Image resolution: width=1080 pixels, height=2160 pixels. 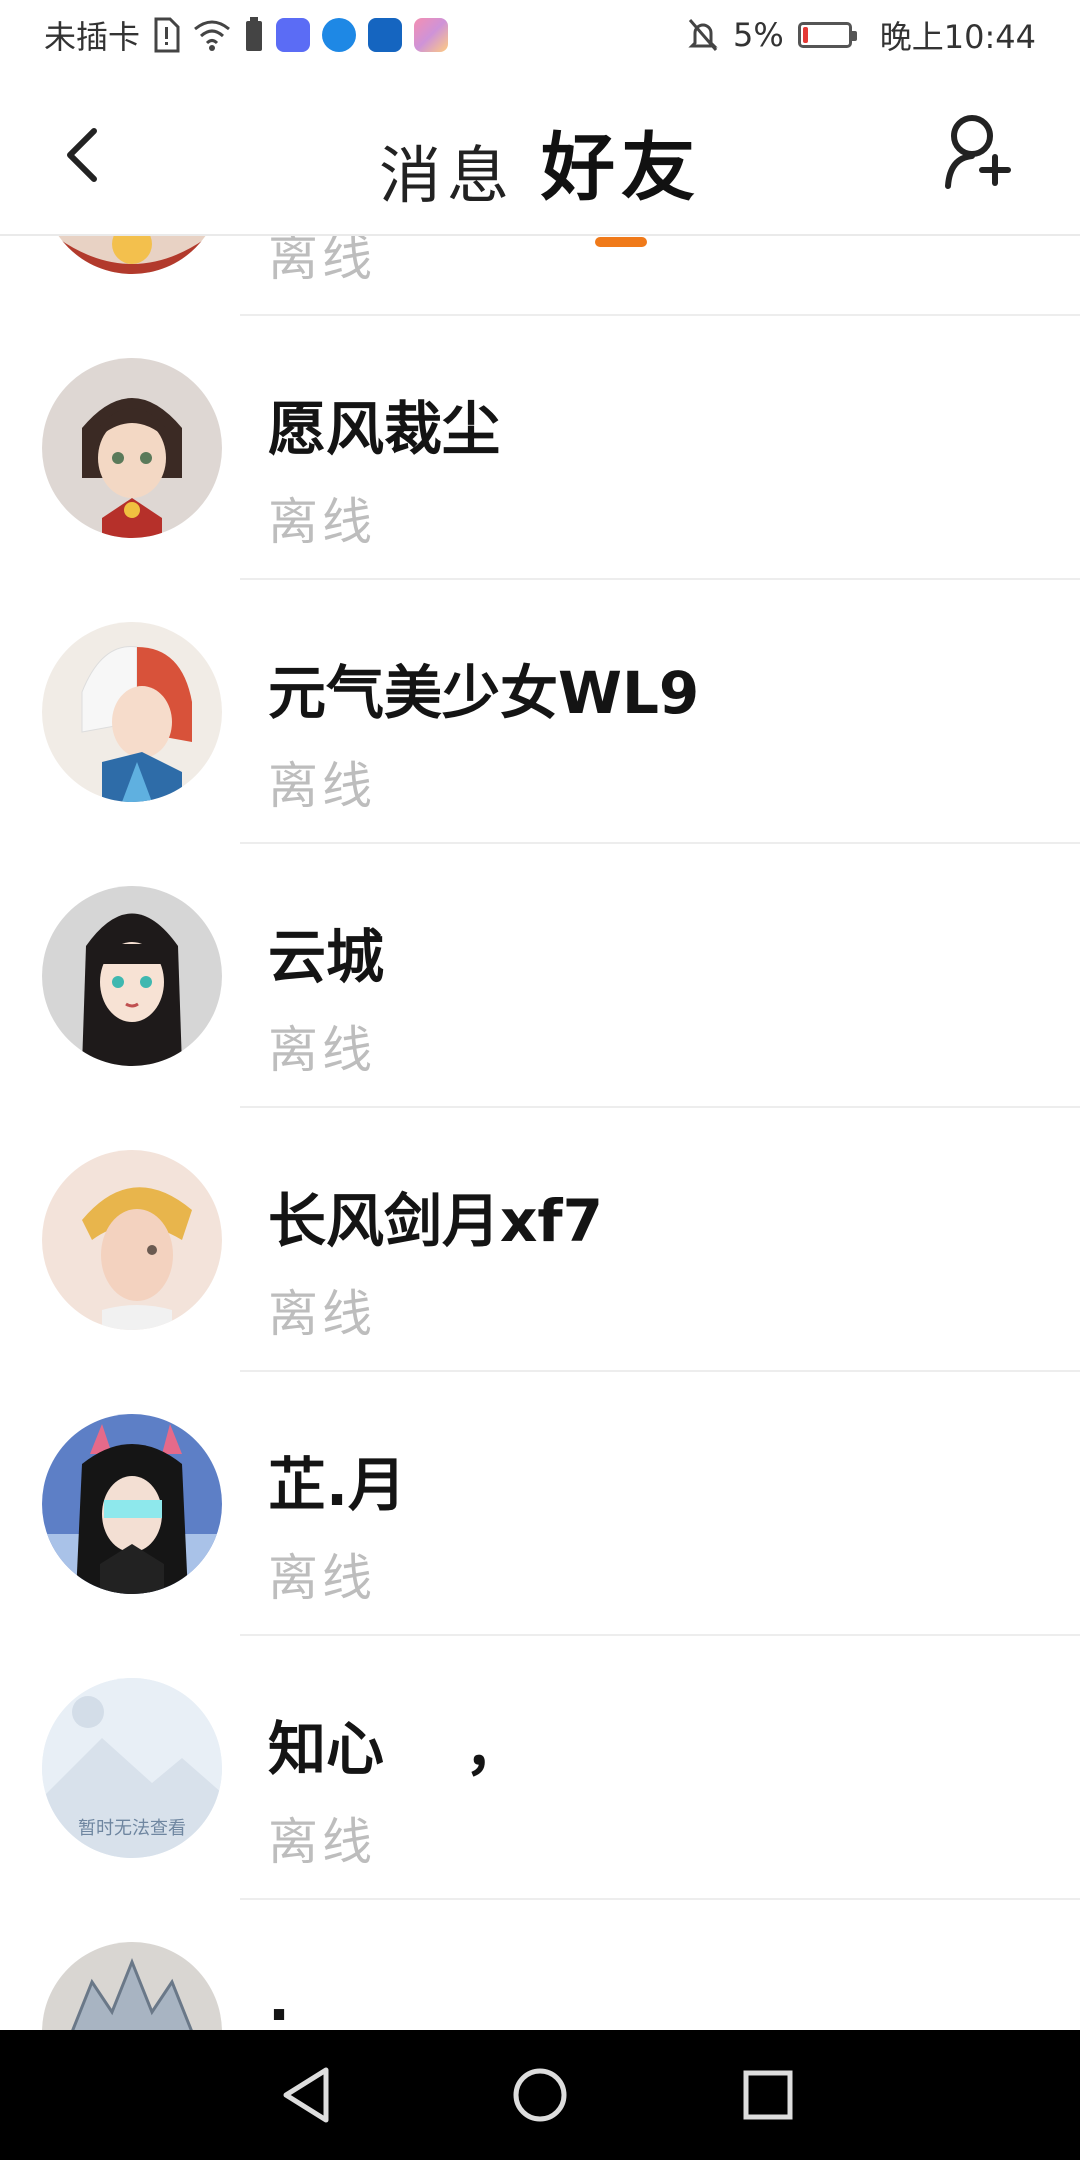 I want to click on friend-row: 元气美少女WL9 离线, so click(x=540, y=712).